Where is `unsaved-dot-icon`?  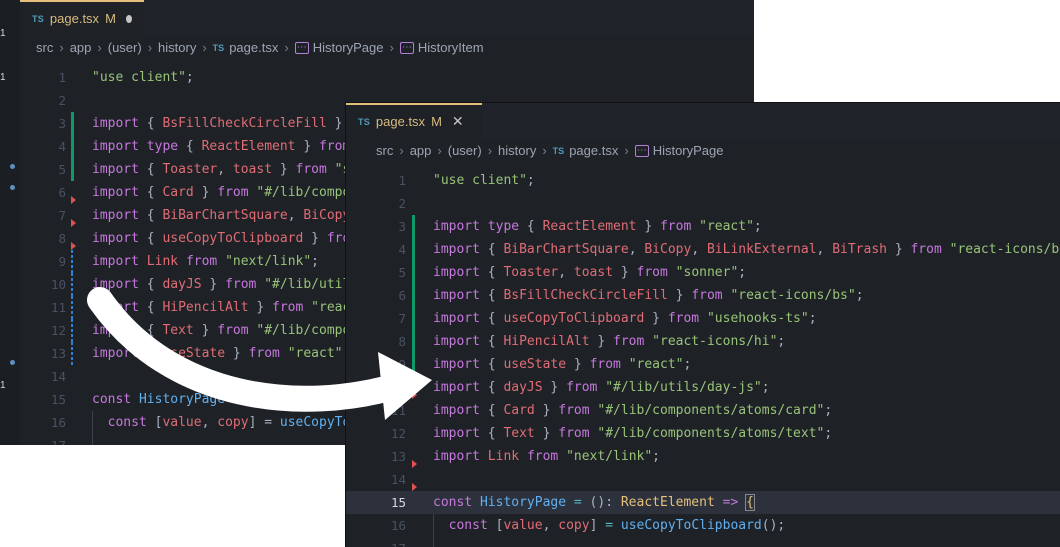 unsaved-dot-icon is located at coordinates (128, 18).